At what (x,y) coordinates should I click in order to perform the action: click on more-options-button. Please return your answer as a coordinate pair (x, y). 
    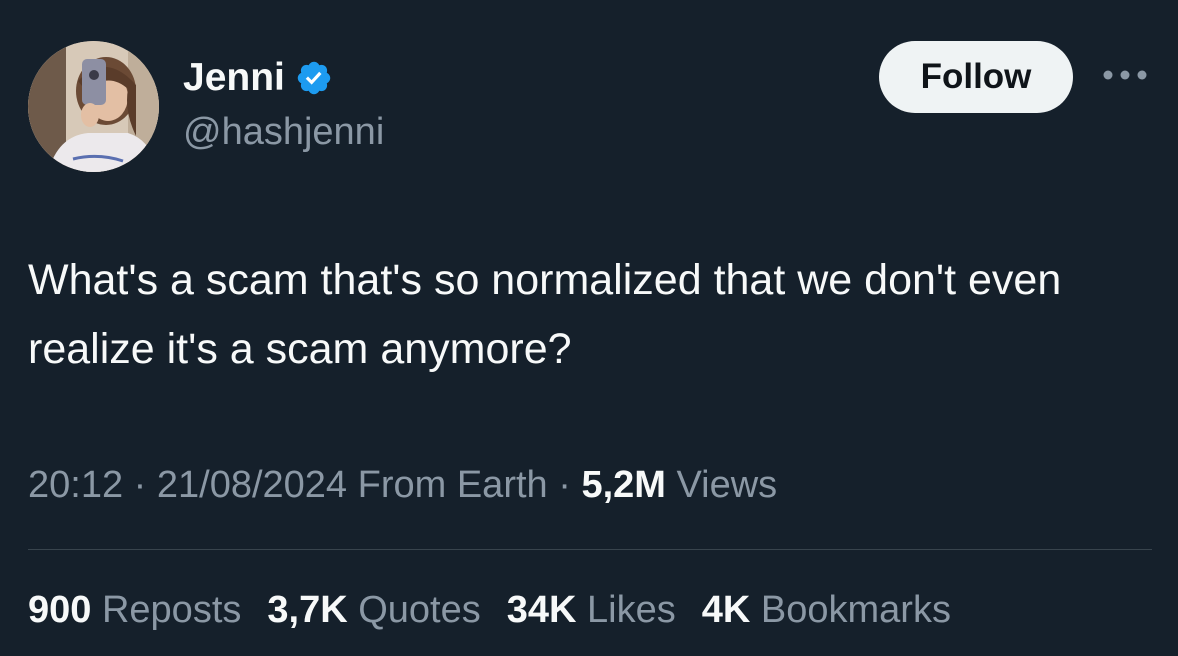
    Looking at the image, I should click on (1125, 75).